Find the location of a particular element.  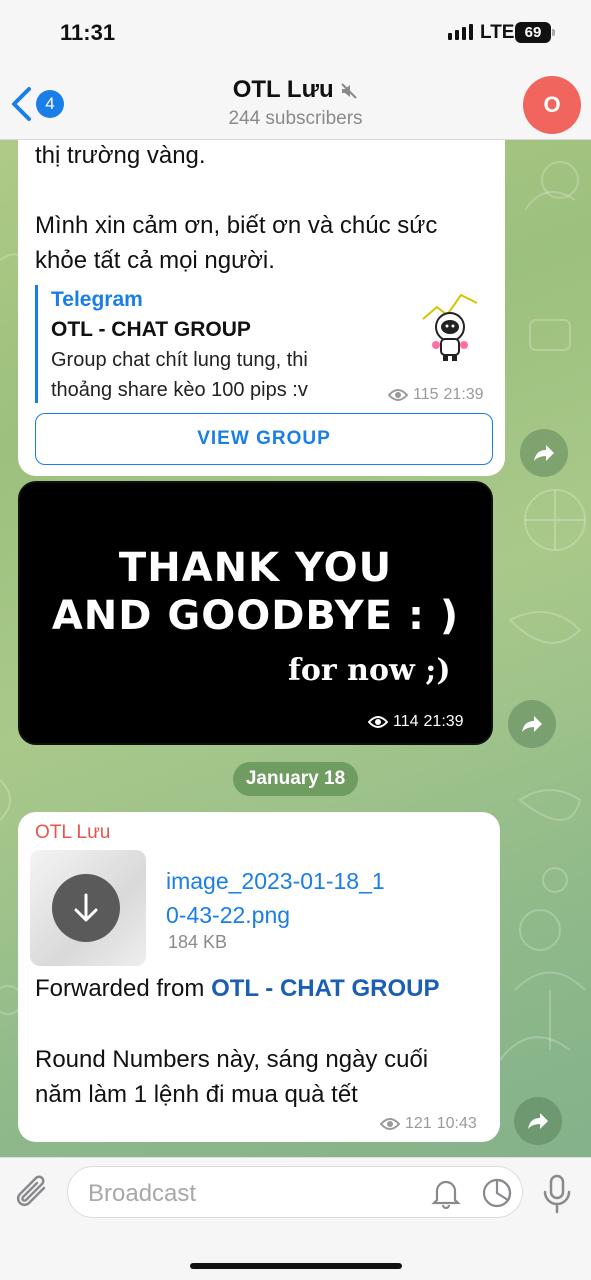

speaker-muted-icon is located at coordinates (349, 90).